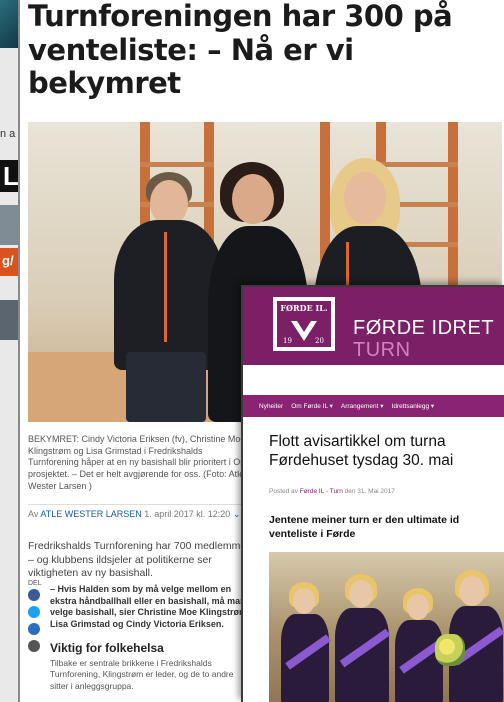  I want to click on facebook-icon, so click(34, 595).